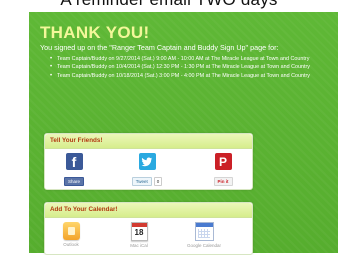 Image resolution: width=338 pixels, height=255 pixels. I want to click on ical-calendar-icon: 18, so click(139, 231).